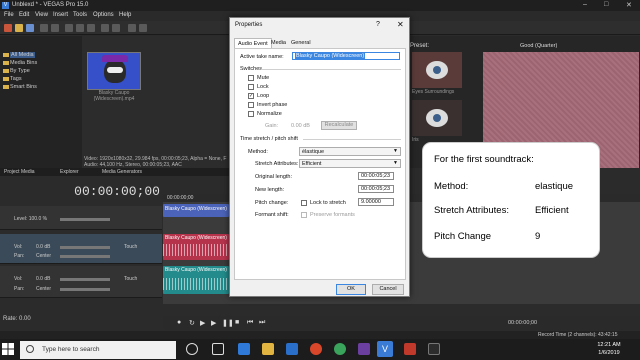  I want to click on method-dropdown: élastique ▼, so click(350, 151).